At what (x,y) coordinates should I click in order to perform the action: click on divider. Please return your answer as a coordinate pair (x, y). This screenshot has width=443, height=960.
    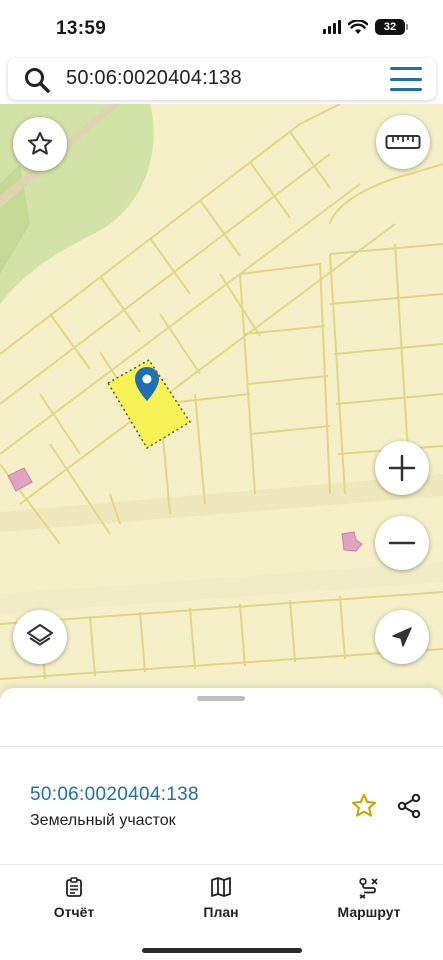
    Looking at the image, I should click on (221, 746).